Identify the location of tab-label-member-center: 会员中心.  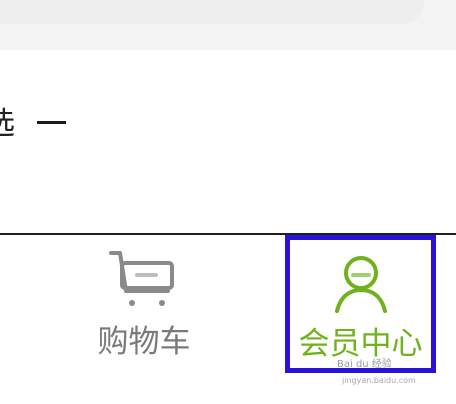
(360, 344).